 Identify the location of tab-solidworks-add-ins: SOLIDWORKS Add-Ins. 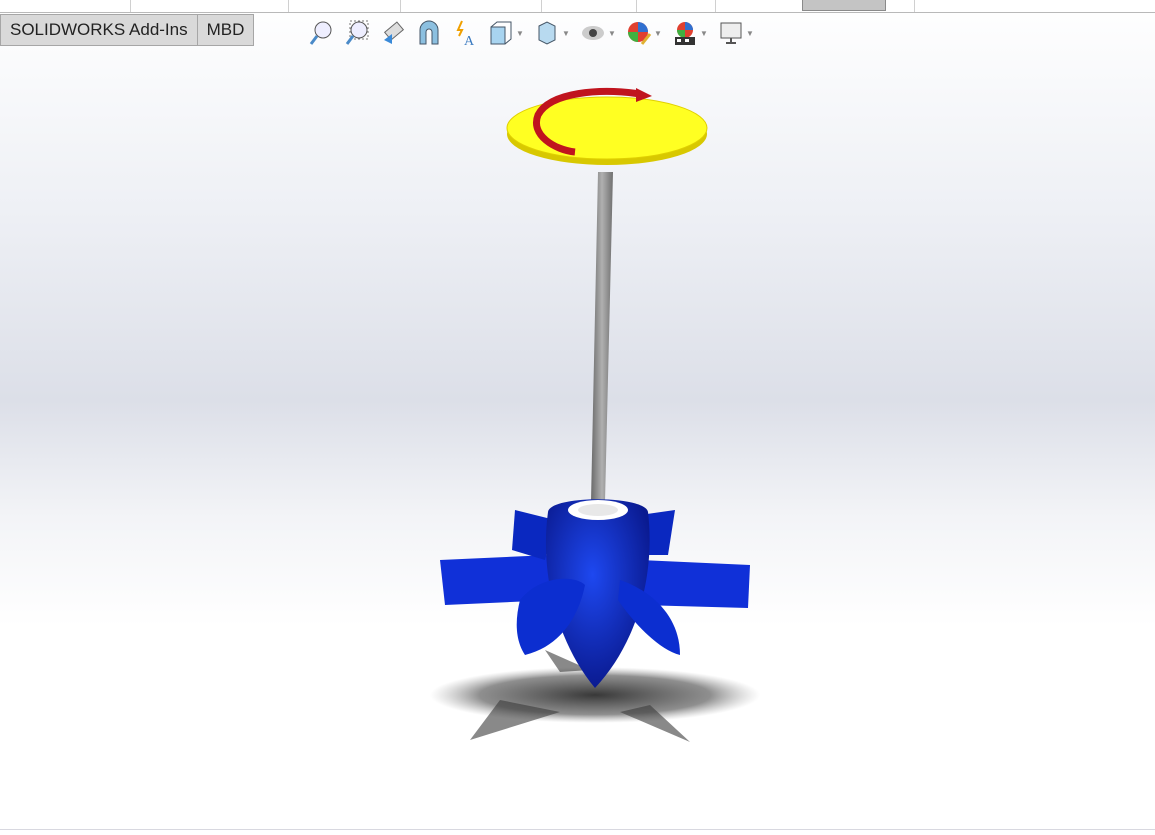
(99, 30).